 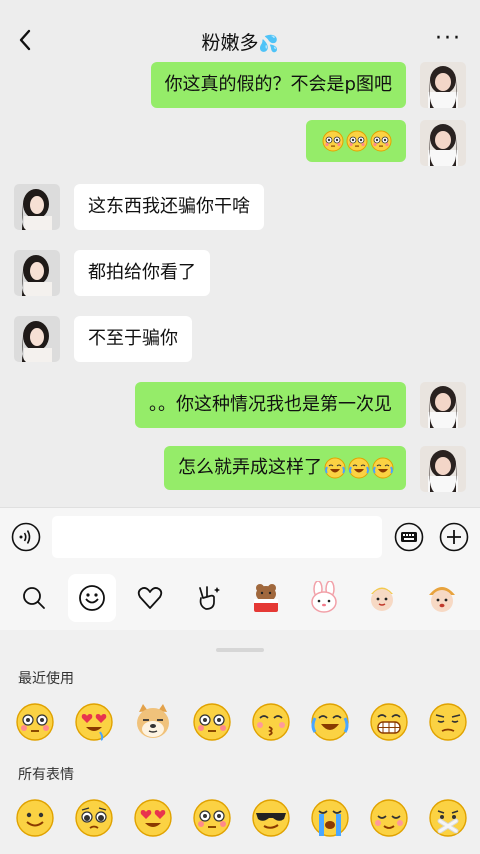 I want to click on baby-sticker-icon, so click(x=382, y=599).